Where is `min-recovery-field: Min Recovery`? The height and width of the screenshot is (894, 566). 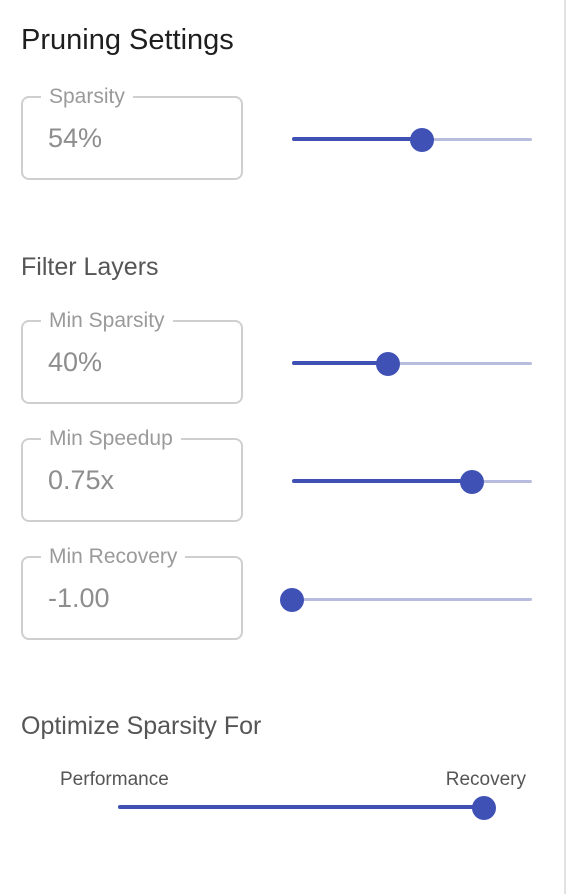 min-recovery-field: Min Recovery is located at coordinates (132, 592).